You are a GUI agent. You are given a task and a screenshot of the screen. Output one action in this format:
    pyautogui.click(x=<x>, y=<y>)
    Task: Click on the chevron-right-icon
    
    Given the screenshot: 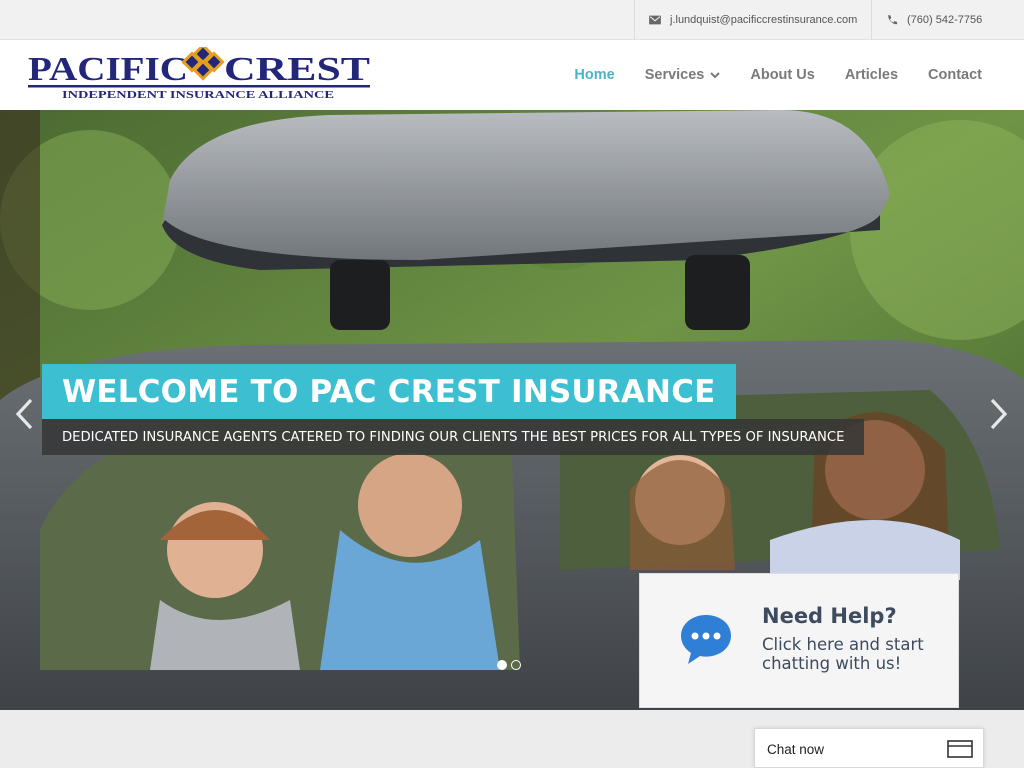 What is the action you would take?
    pyautogui.click(x=999, y=414)
    